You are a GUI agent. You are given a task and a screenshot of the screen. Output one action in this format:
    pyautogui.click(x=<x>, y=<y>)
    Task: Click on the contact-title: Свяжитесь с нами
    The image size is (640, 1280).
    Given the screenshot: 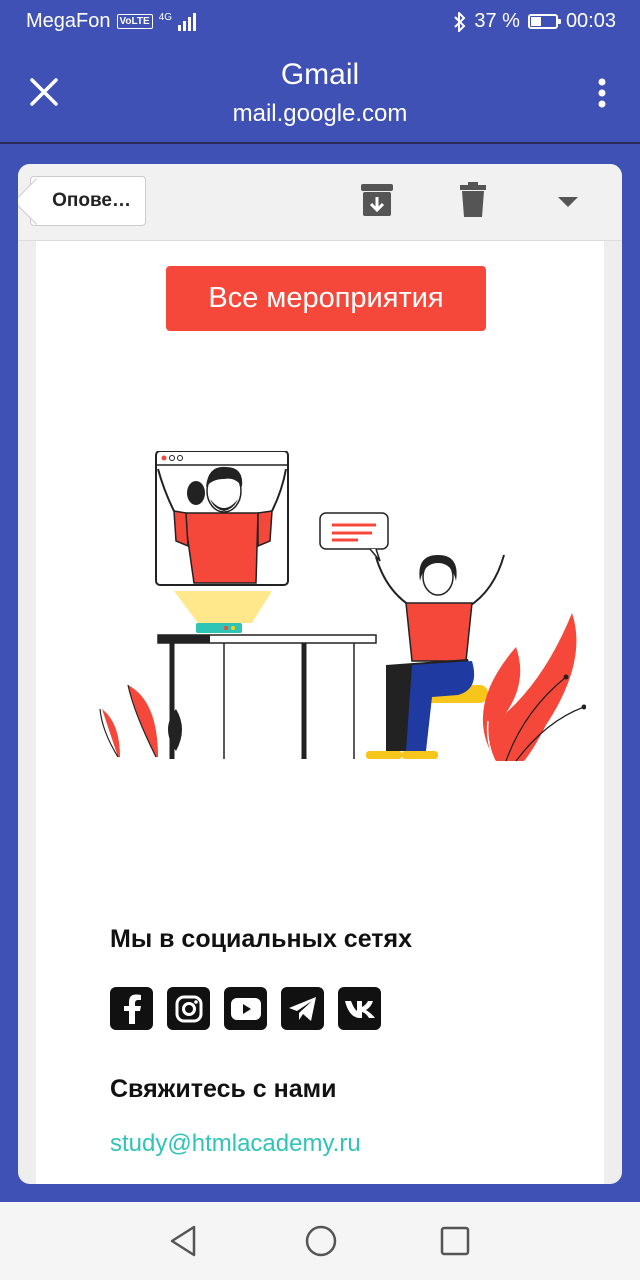 What is the action you would take?
    pyautogui.click(x=223, y=1089)
    